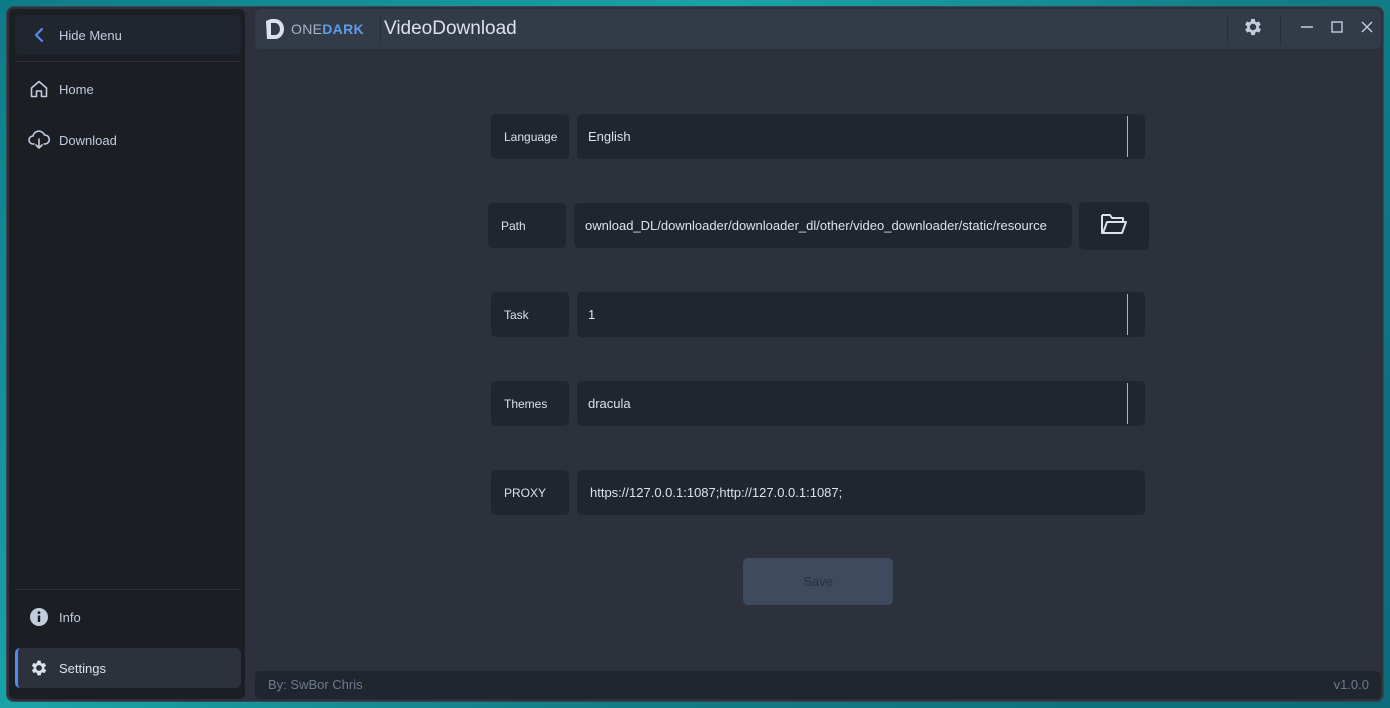 The height and width of the screenshot is (708, 1390). What do you see at coordinates (82, 668) in the screenshot?
I see `sidebar-item-label: Settings` at bounding box center [82, 668].